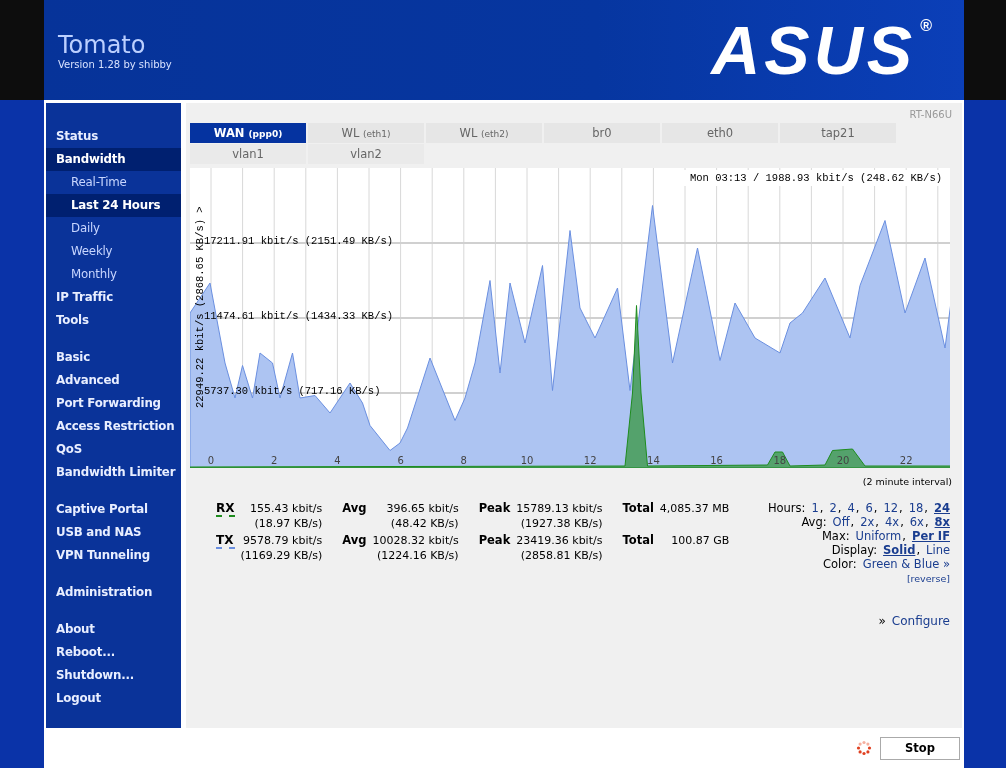  What do you see at coordinates (906, 460) in the screenshot?
I see `hour-label: 22` at bounding box center [906, 460].